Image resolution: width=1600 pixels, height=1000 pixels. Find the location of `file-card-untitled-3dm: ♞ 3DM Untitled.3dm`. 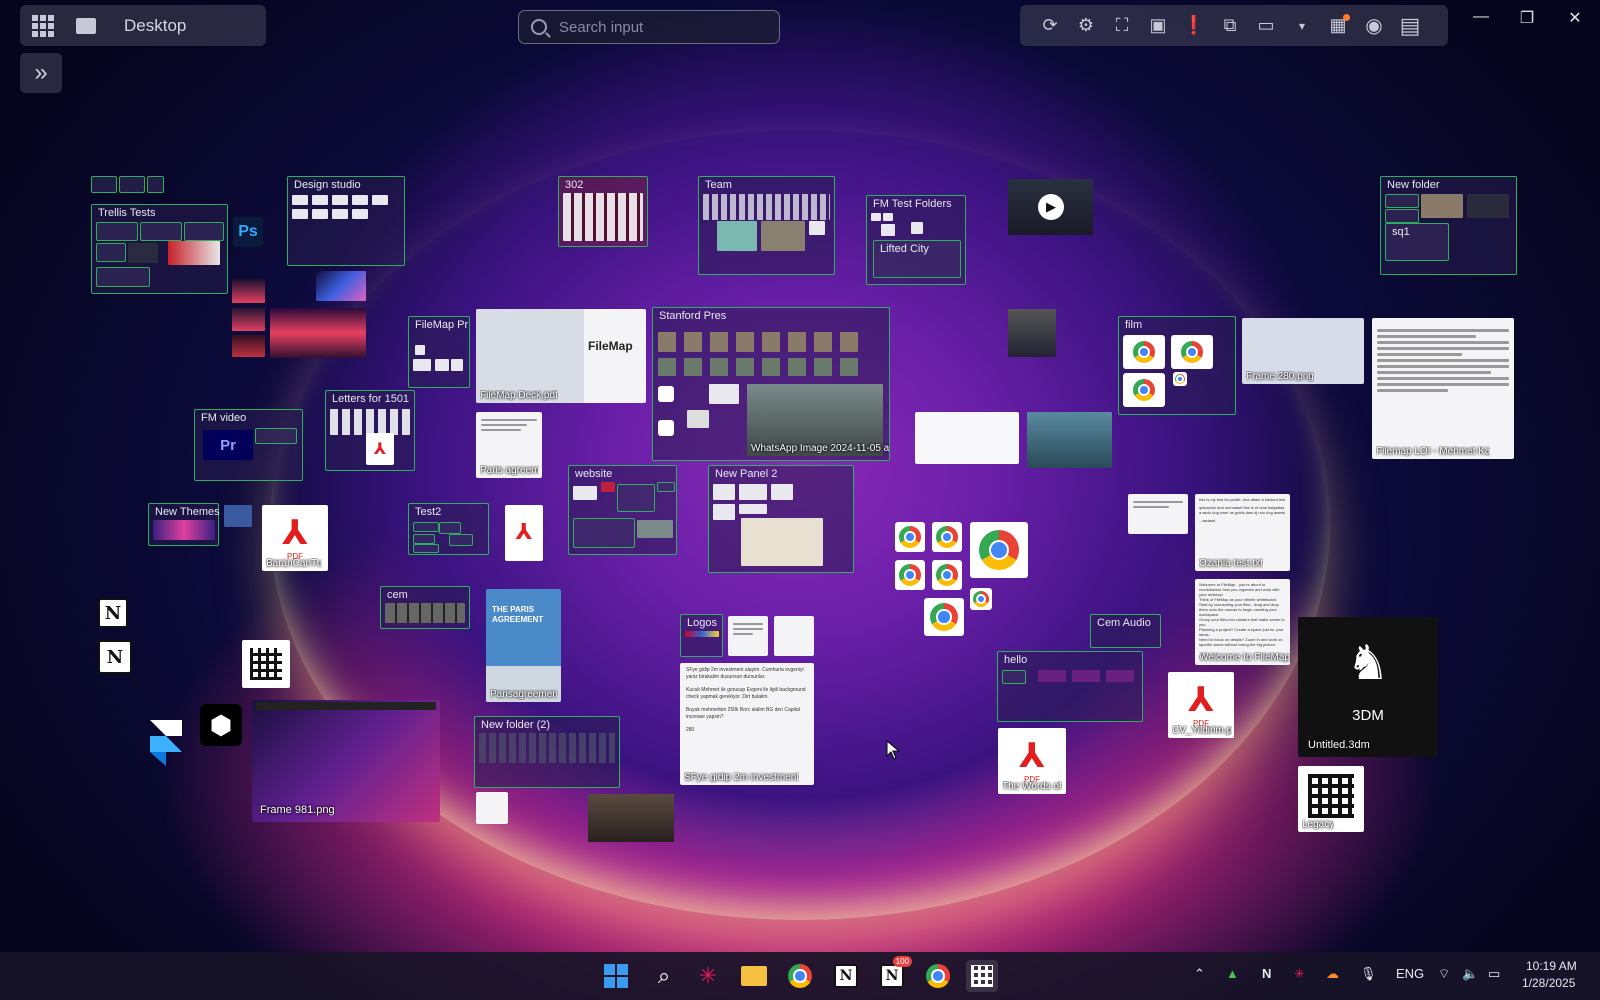

file-card-untitled-3dm: ♞ 3DM Untitled.3dm is located at coordinates (1368, 687).